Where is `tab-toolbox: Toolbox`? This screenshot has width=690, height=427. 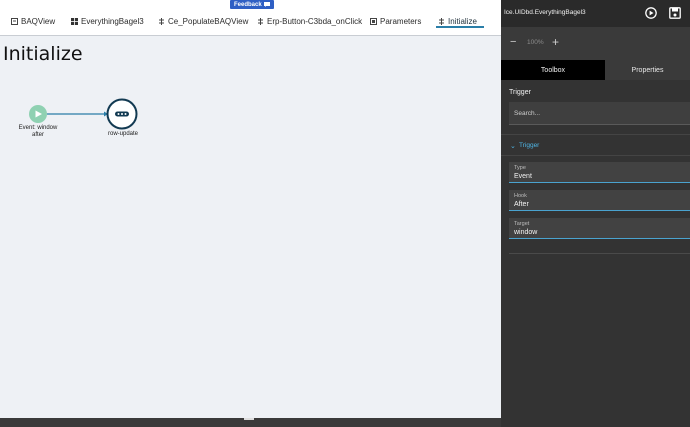
tab-toolbox: Toolbox is located at coordinates (553, 70).